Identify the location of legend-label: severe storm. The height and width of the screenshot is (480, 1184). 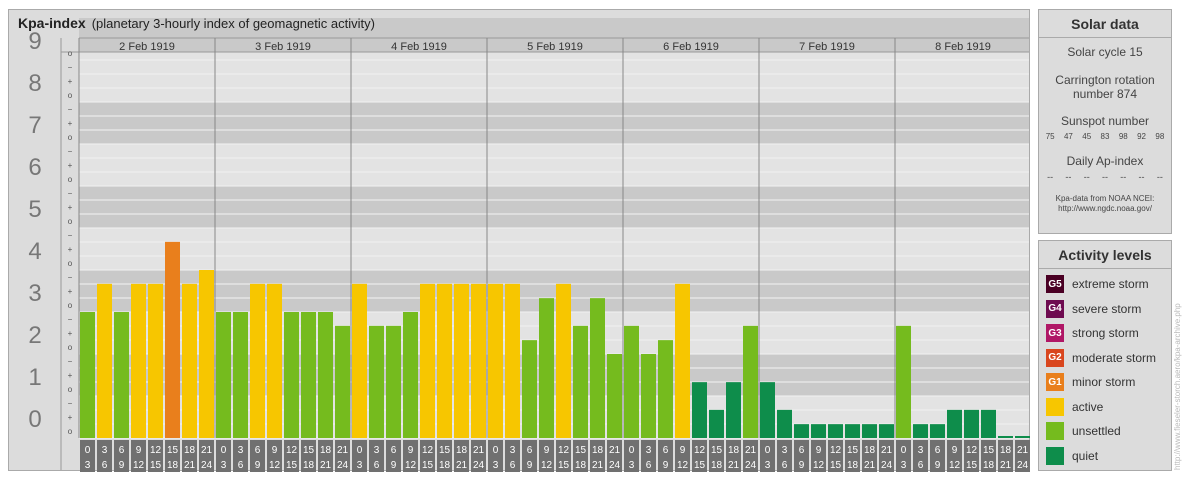
(1107, 308).